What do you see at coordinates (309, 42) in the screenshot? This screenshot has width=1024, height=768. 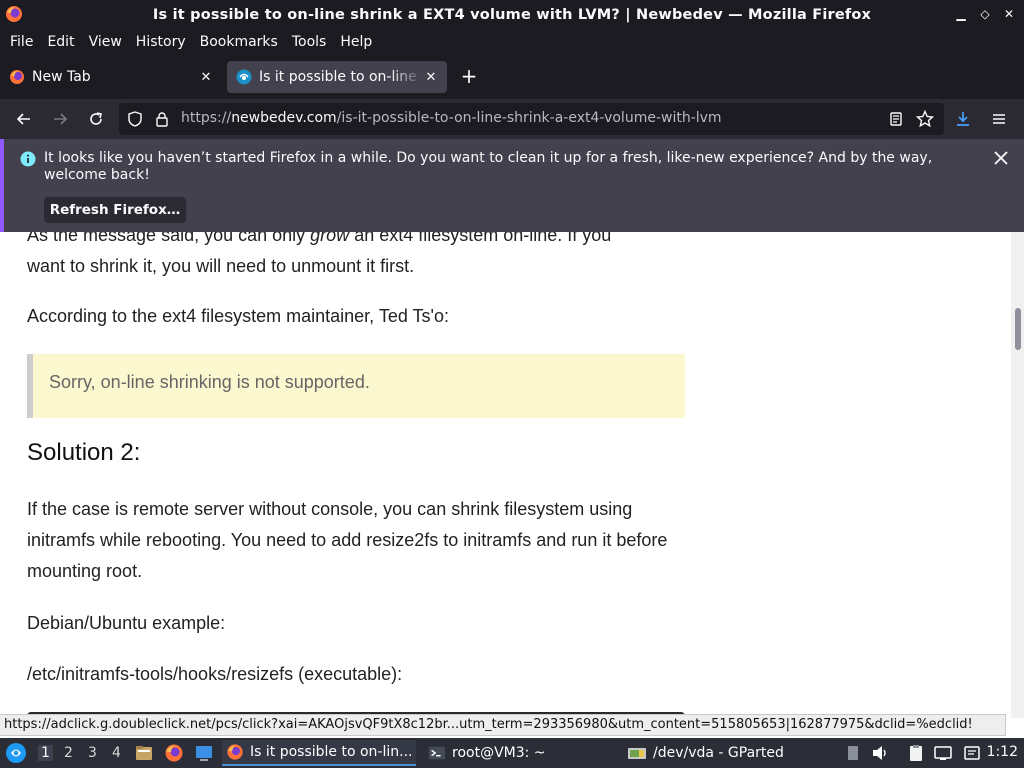 I see `menu-tools: Tools` at bounding box center [309, 42].